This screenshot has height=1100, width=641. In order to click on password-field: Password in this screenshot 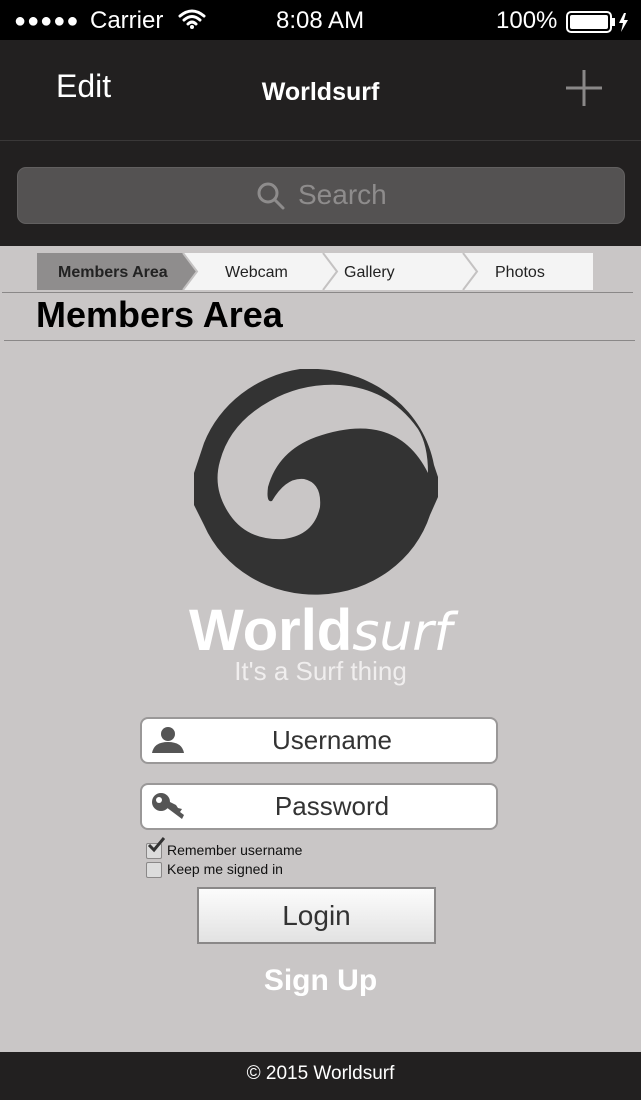, I will do `click(319, 806)`.